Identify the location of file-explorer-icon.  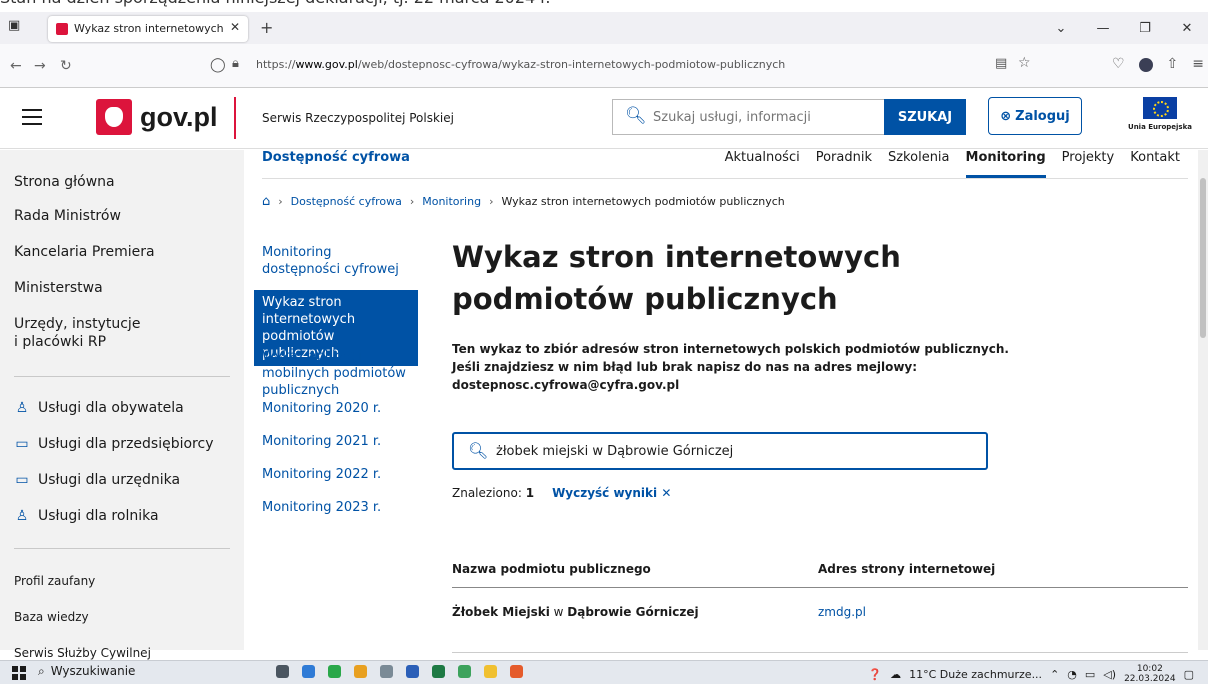
(490, 671).